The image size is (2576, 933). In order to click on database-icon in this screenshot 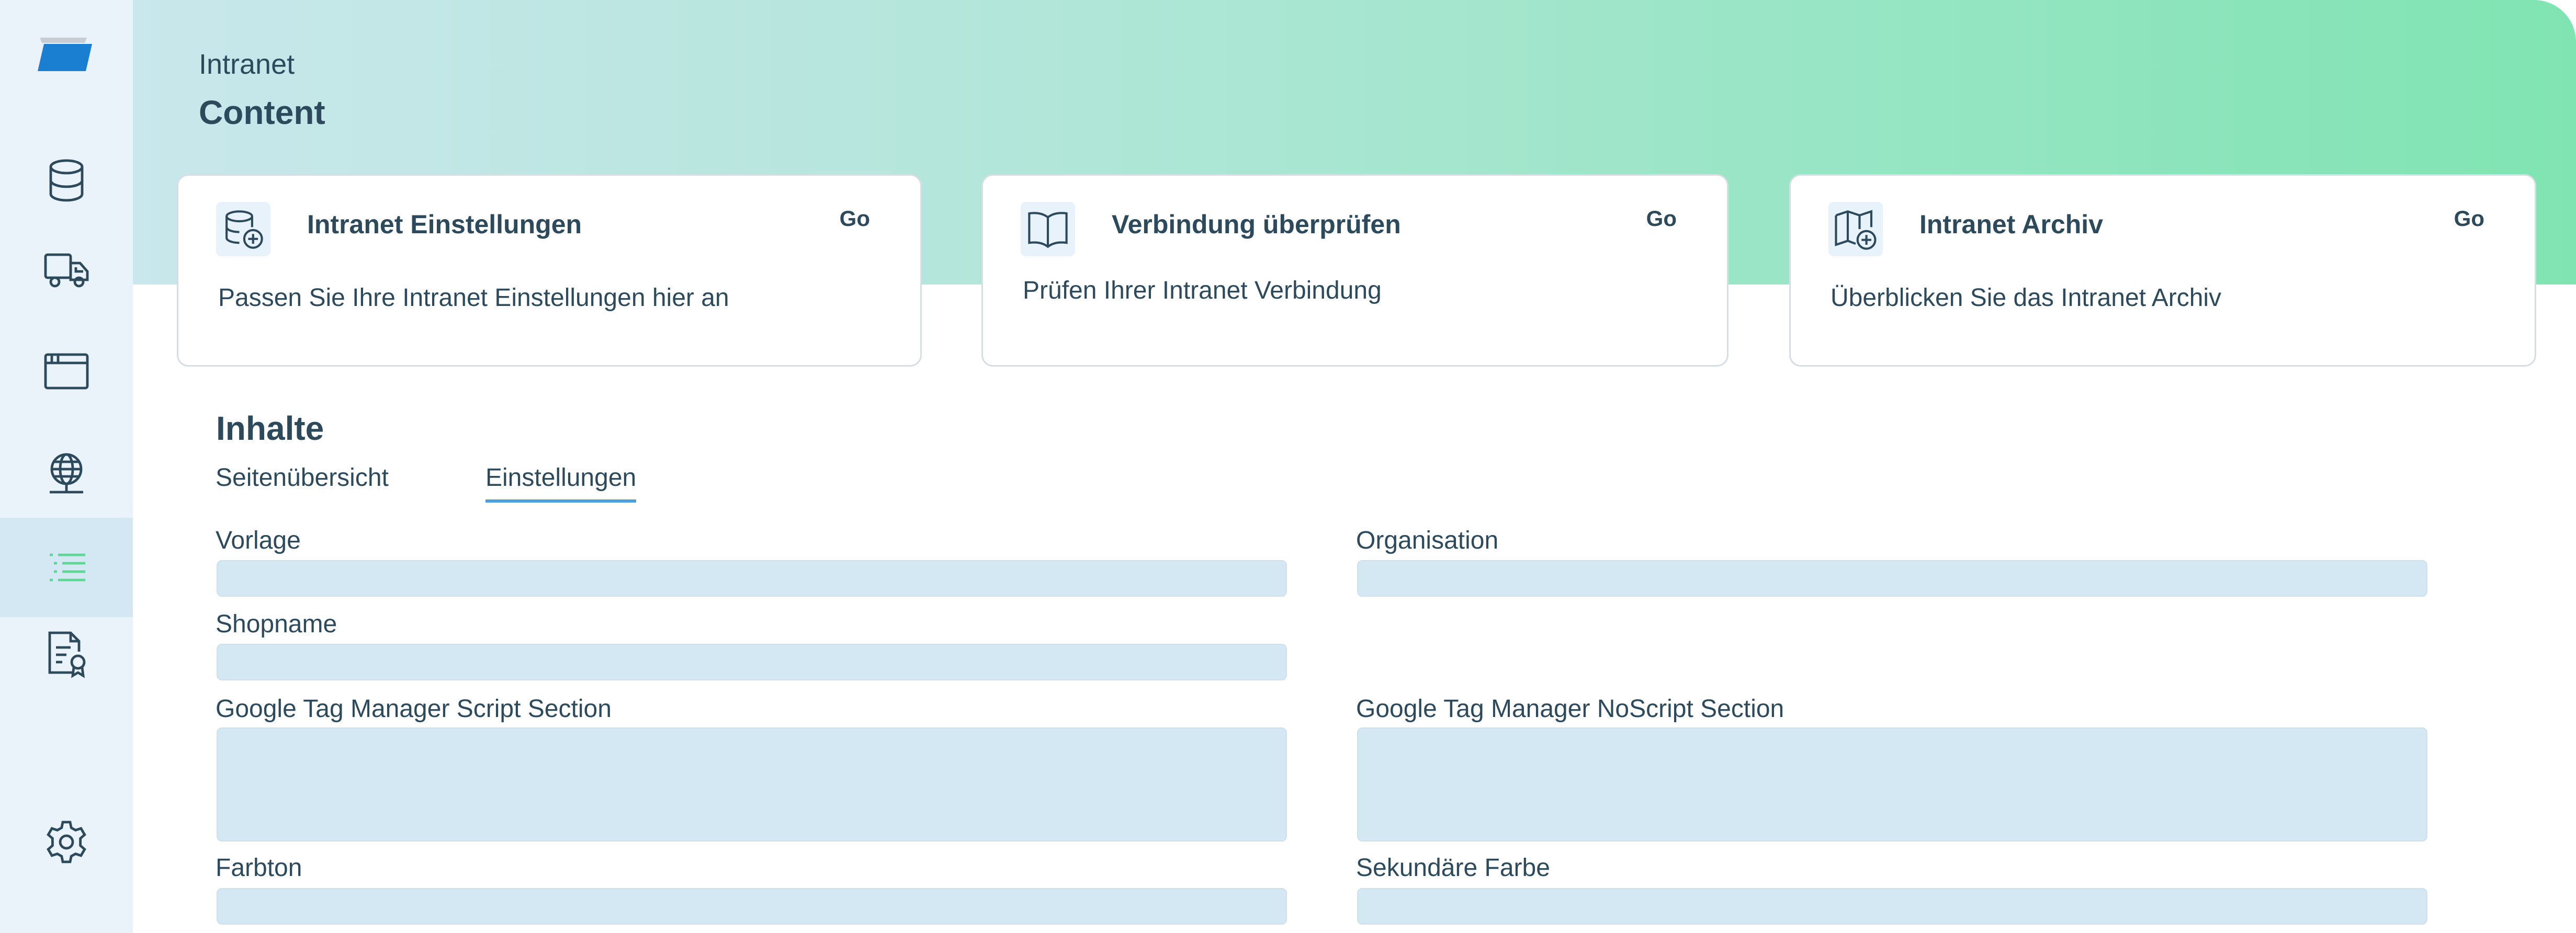, I will do `click(66, 180)`.